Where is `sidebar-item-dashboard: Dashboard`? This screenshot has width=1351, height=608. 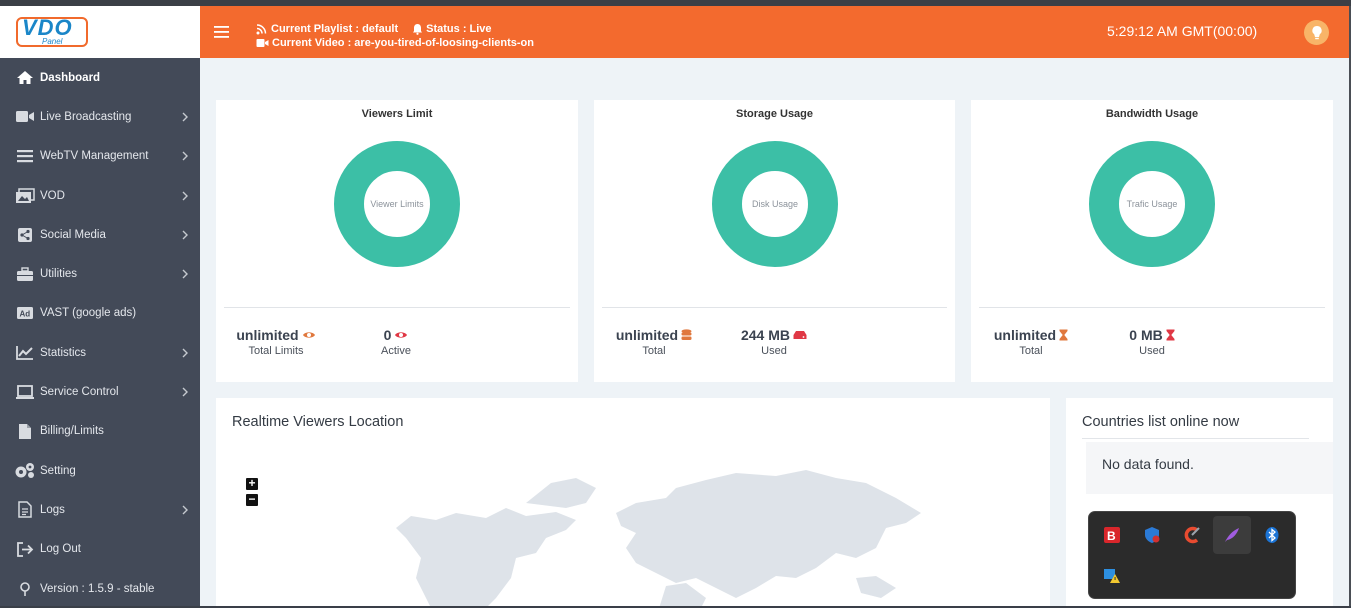 sidebar-item-dashboard: Dashboard is located at coordinates (100, 77).